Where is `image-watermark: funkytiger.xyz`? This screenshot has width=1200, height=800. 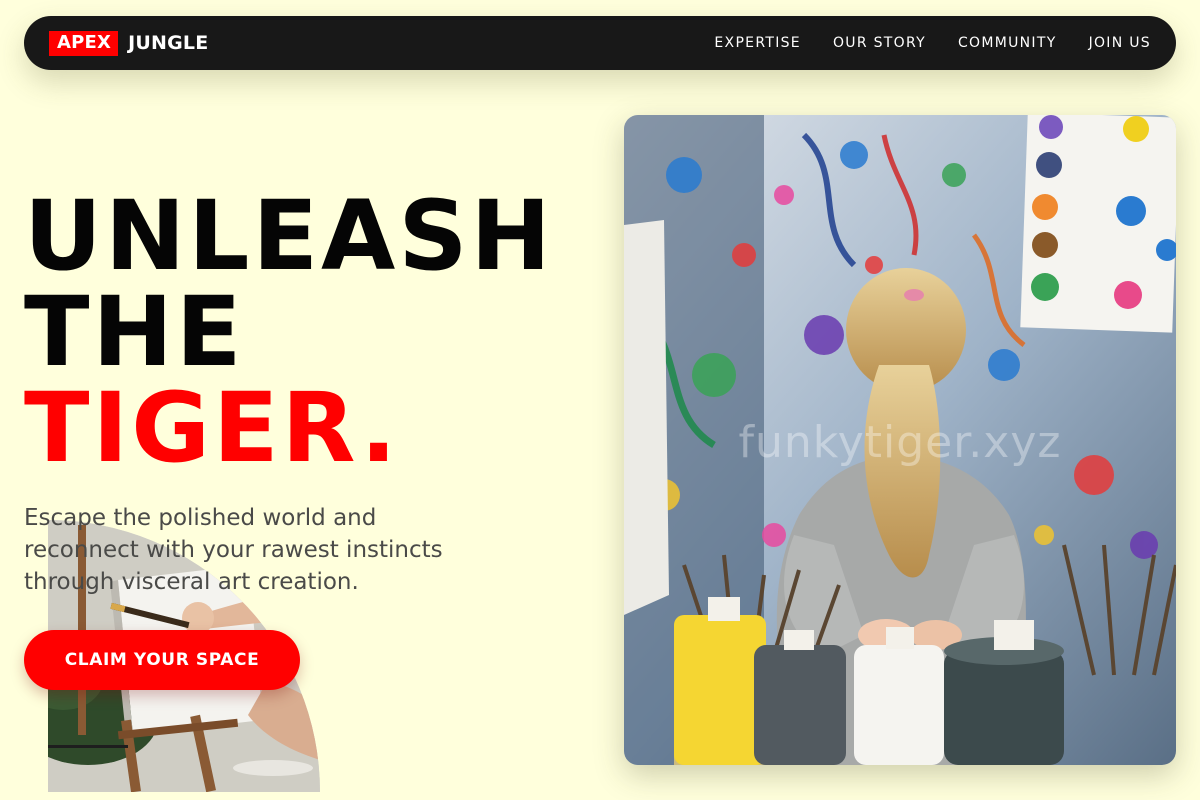 image-watermark: funkytiger.xyz is located at coordinates (900, 442).